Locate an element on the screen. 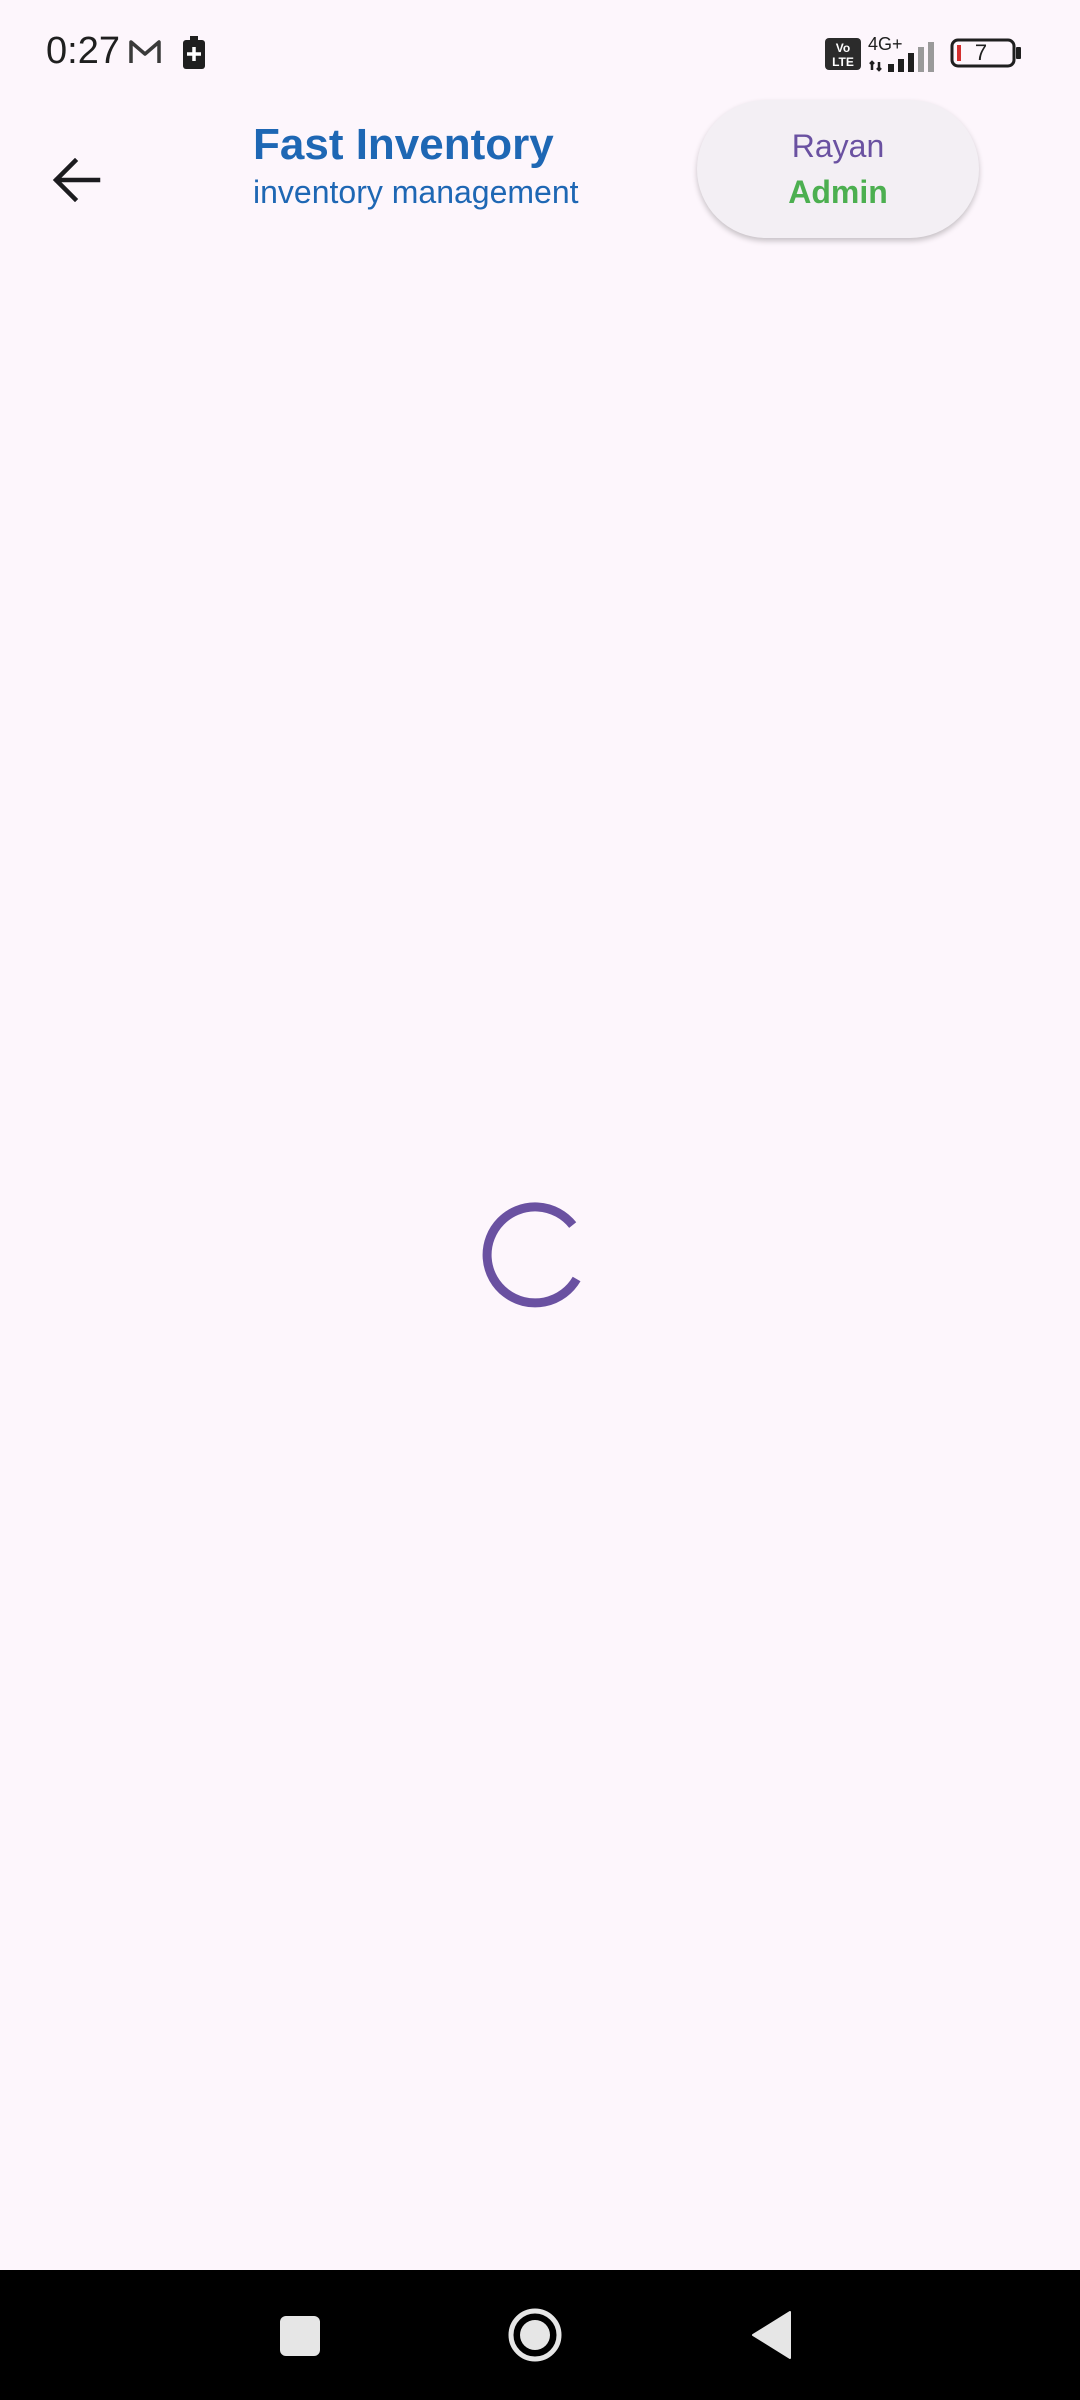 The height and width of the screenshot is (2400, 1080). user-role: Admin is located at coordinates (838, 192).